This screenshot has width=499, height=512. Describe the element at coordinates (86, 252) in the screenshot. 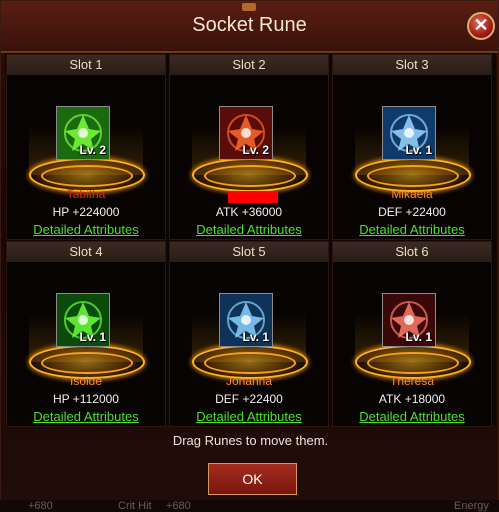

I see `slot-header: Slot 4` at that location.